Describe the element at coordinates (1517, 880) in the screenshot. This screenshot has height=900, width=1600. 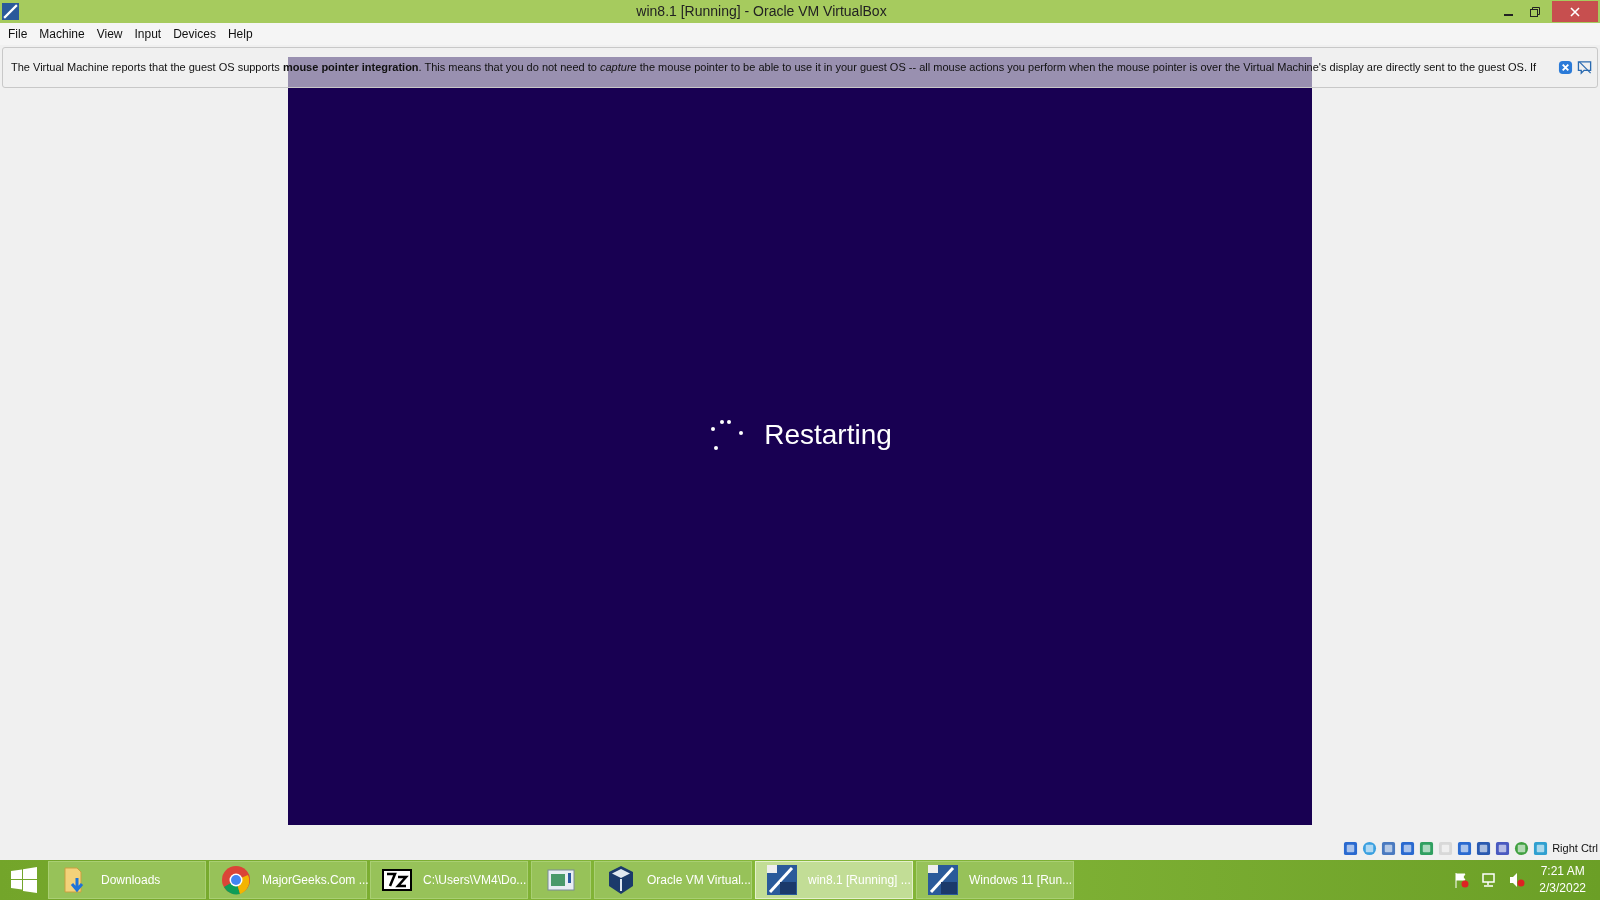
I see `speaker-muted-icon` at that location.